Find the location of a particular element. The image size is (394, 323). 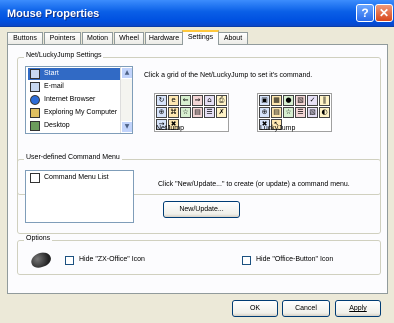

scroll-down-icon: ▼ is located at coordinates (126, 127).